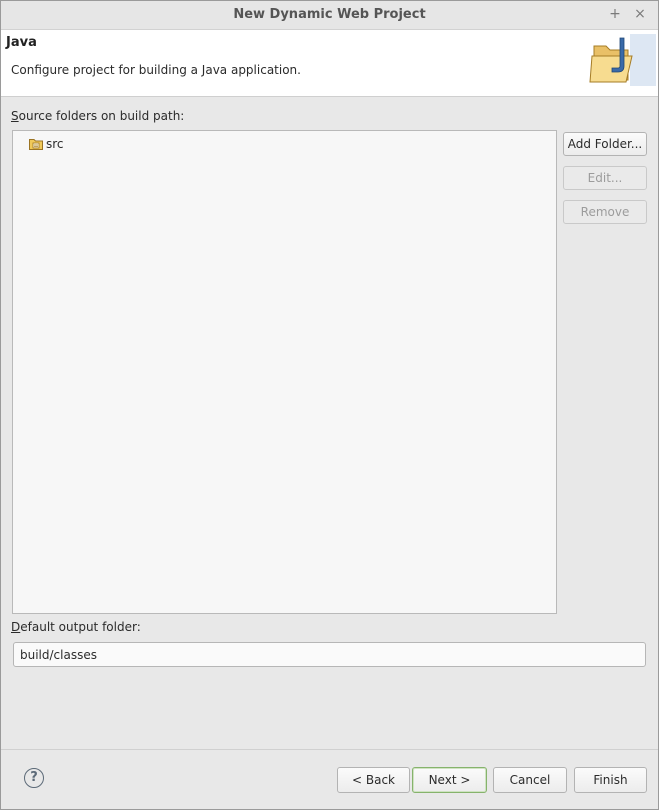  I want to click on page-title: Java, so click(21, 42).